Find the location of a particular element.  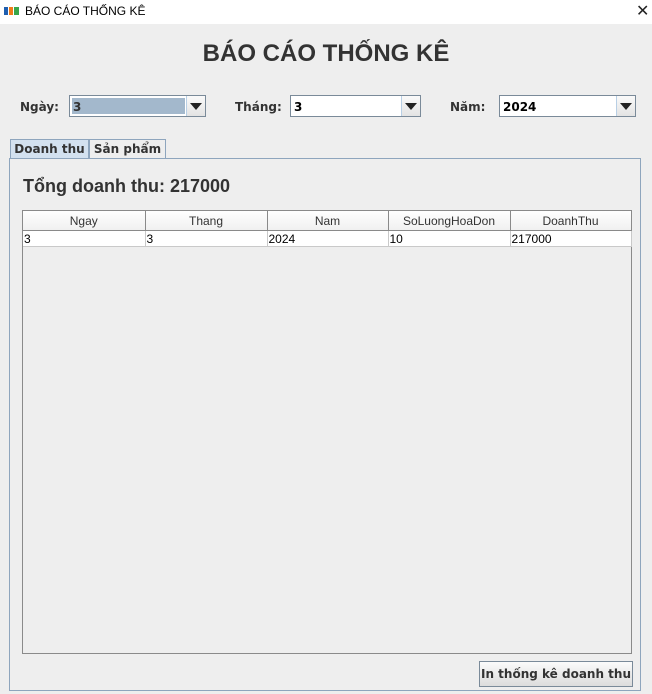

tab-doanh-thu: Doanh thu is located at coordinates (49, 149).